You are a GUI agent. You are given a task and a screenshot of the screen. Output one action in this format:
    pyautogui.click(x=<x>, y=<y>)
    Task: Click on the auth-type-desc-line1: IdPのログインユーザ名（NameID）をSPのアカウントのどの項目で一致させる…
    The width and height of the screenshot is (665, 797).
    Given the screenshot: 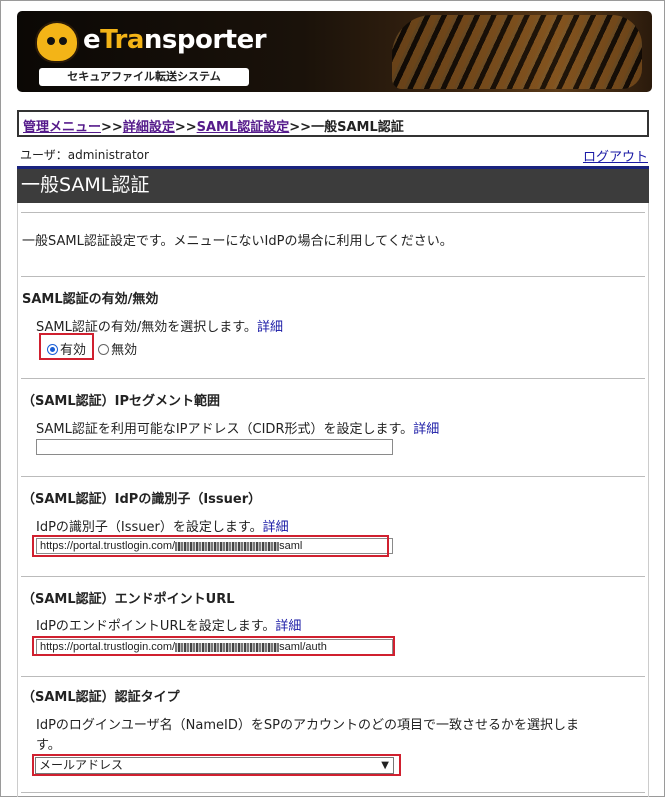 What is the action you would take?
    pyautogui.click(x=307, y=725)
    